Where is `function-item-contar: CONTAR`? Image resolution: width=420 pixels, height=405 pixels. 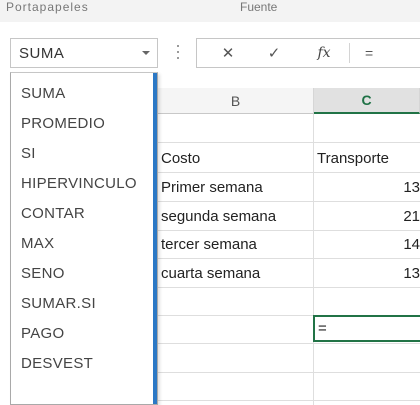 function-item-contar: CONTAR is located at coordinates (53, 213).